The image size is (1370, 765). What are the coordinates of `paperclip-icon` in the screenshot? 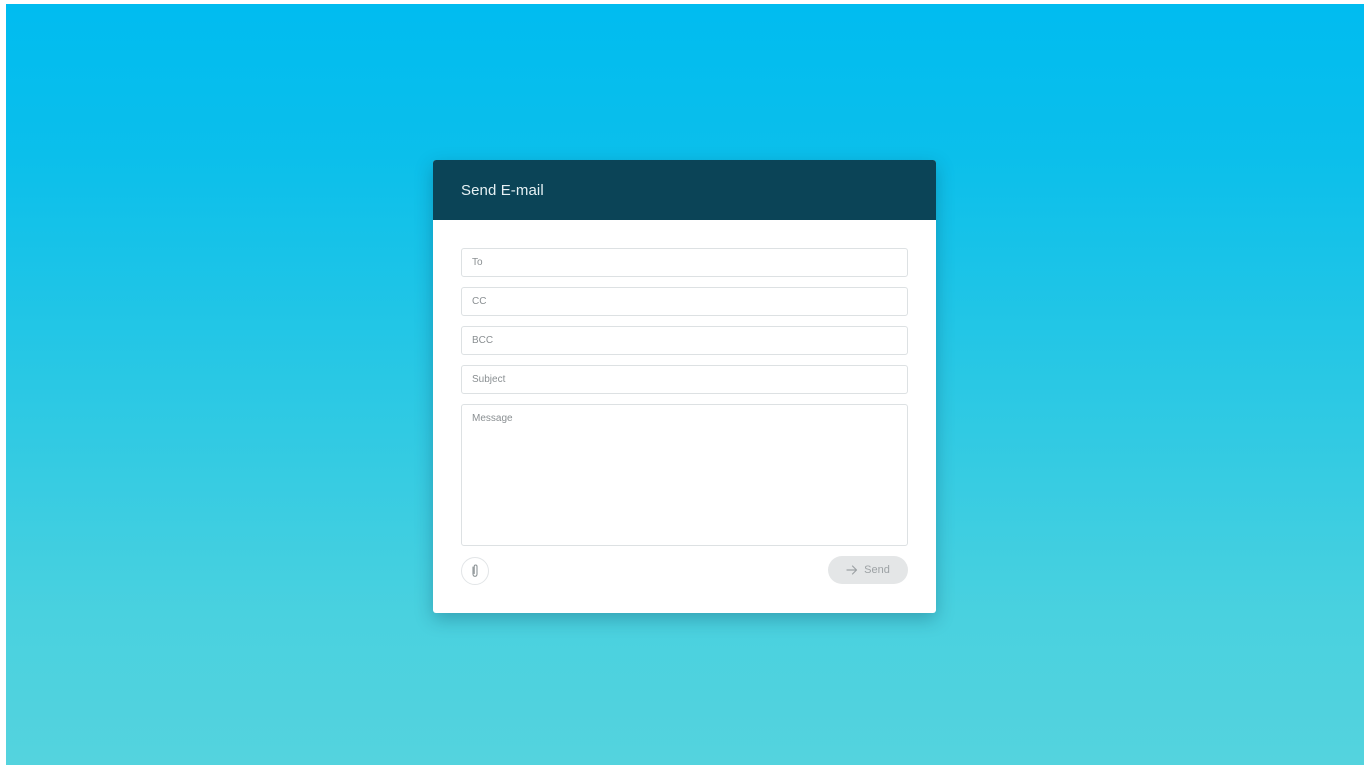 It's located at (475, 571).